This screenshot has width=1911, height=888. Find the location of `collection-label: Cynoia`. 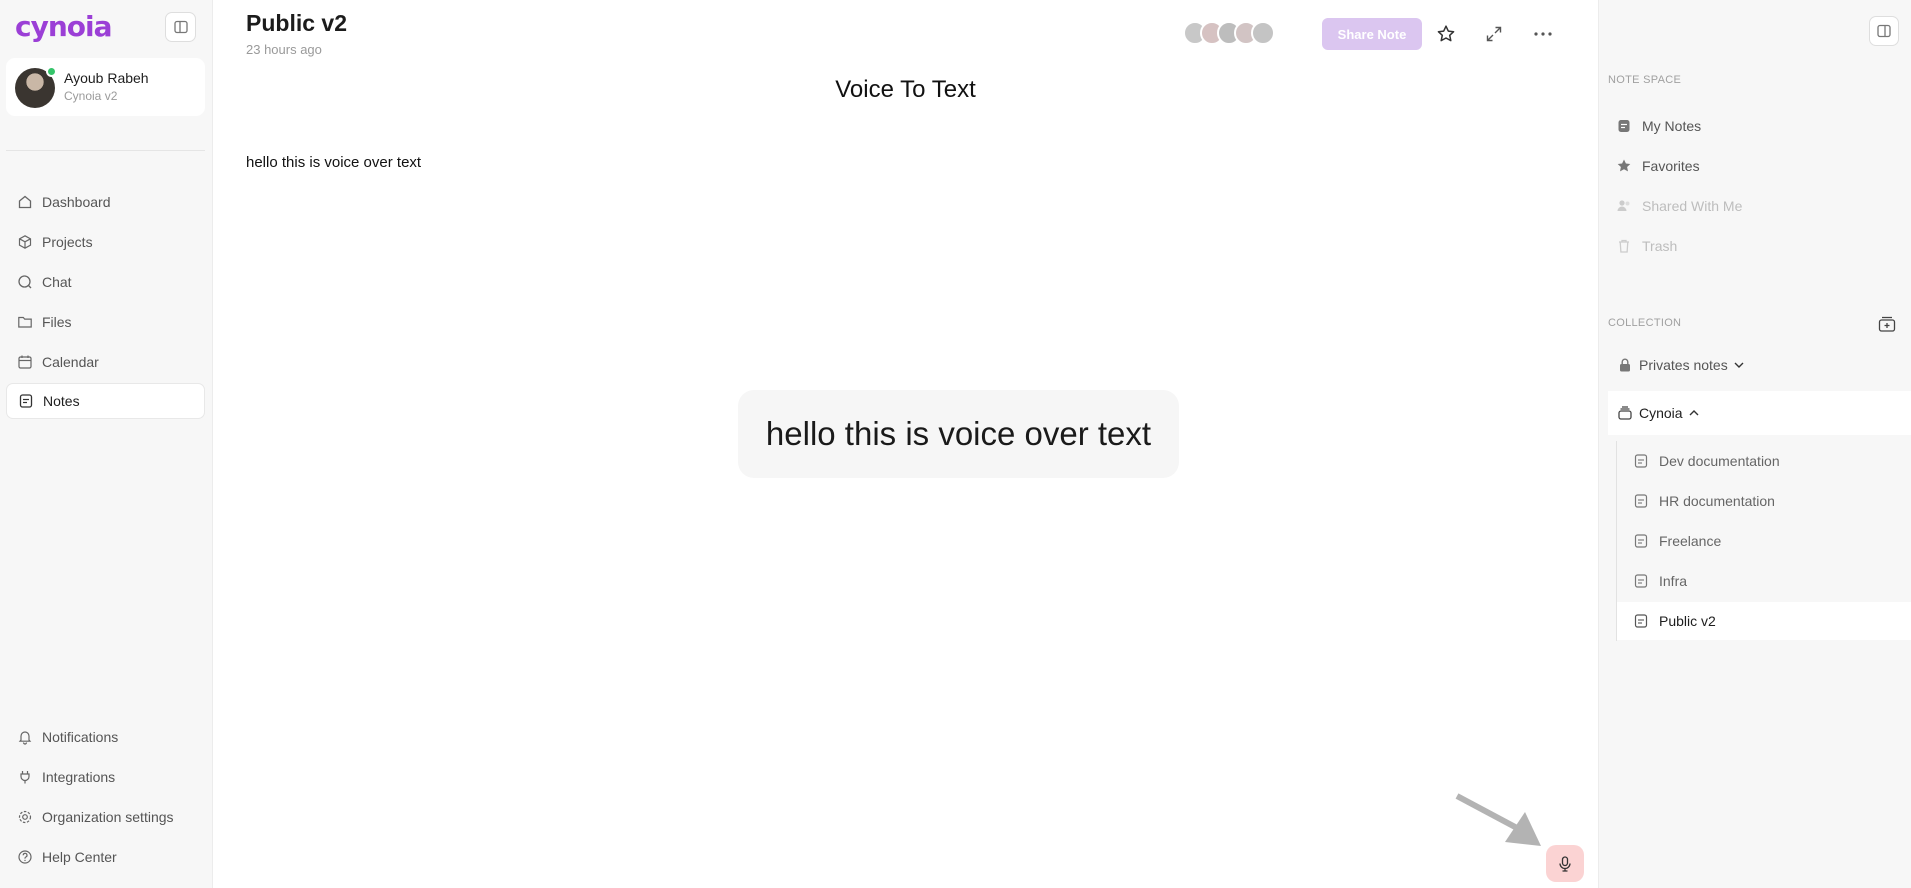

collection-label: Cynoia is located at coordinates (1661, 413).